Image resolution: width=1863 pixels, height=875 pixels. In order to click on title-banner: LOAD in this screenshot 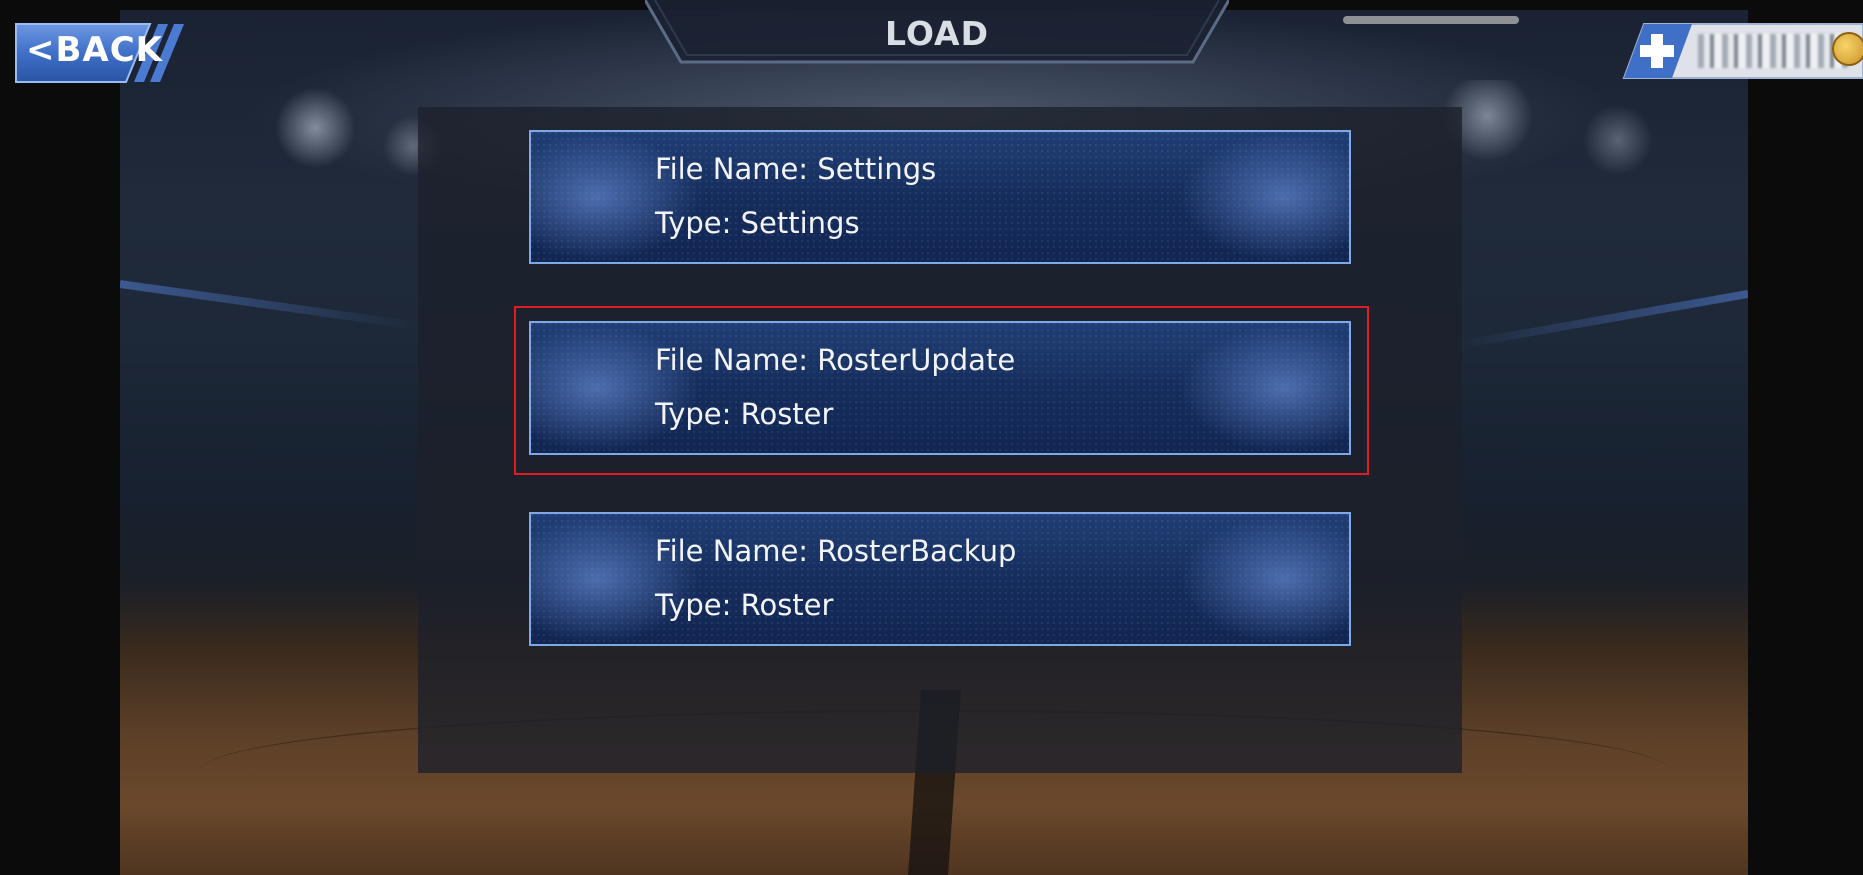, I will do `click(937, 33)`.